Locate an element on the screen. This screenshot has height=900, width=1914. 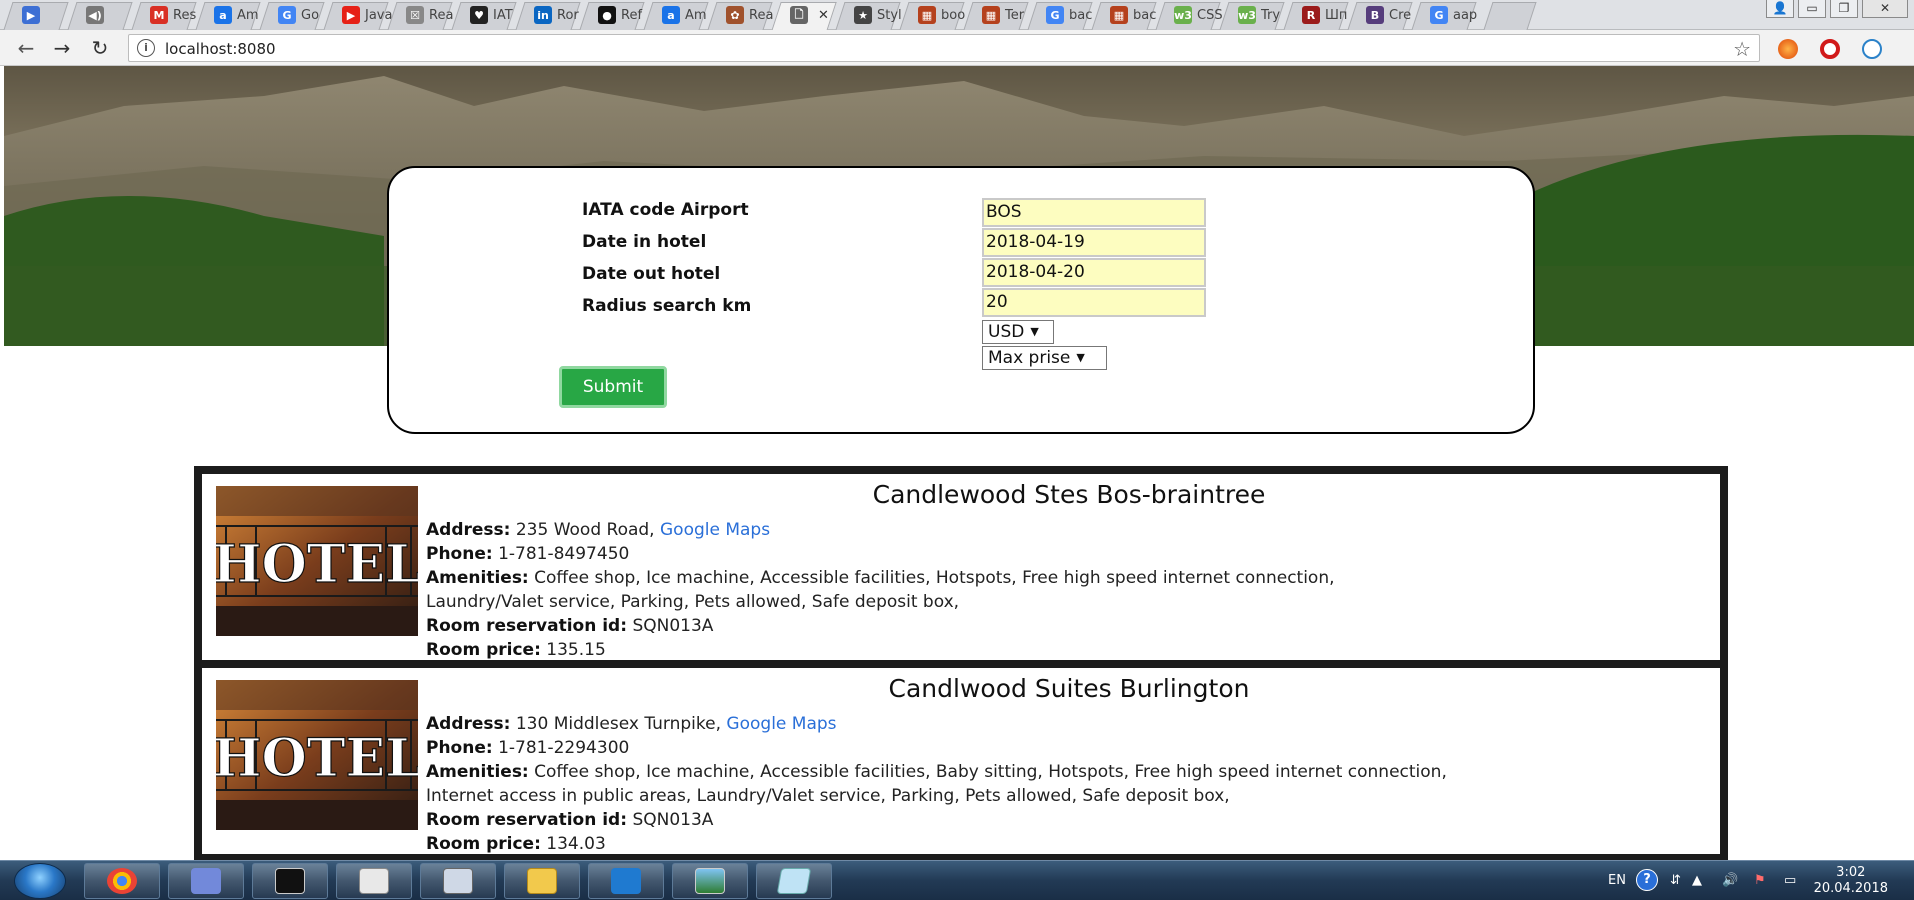
taskbar-calculator-button is located at coordinates (458, 881).